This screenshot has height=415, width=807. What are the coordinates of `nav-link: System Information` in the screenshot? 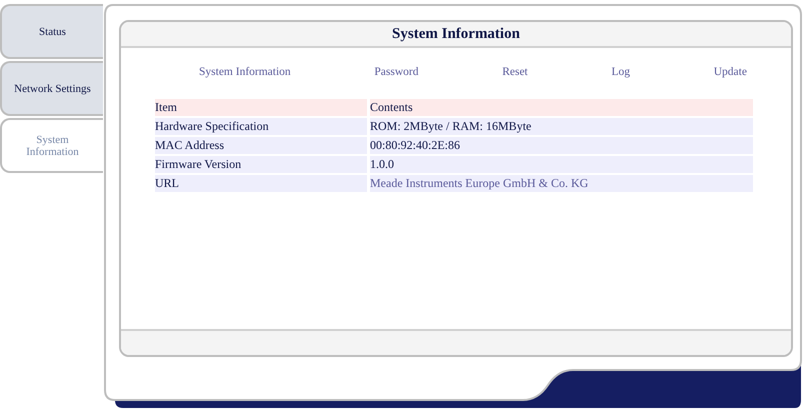 It's located at (245, 72).